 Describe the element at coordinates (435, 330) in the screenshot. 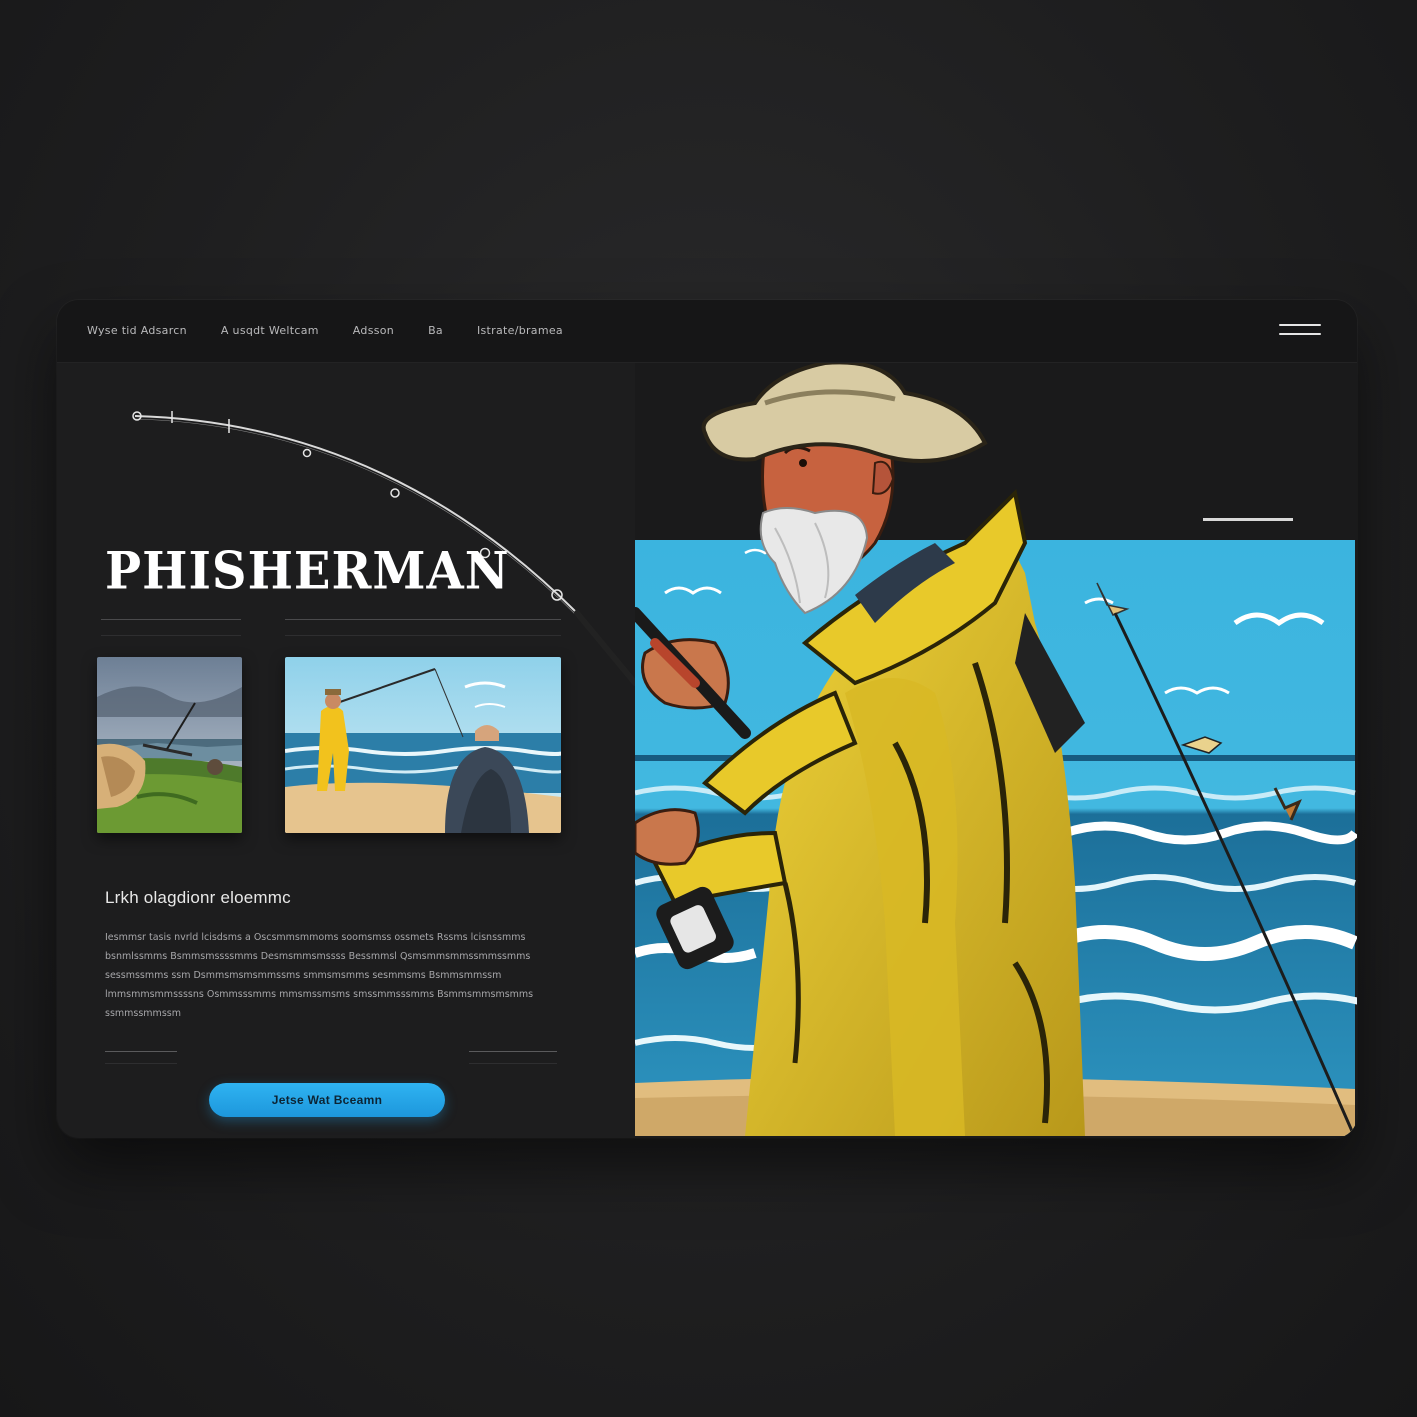

I see `nav-link-4: Ba` at that location.